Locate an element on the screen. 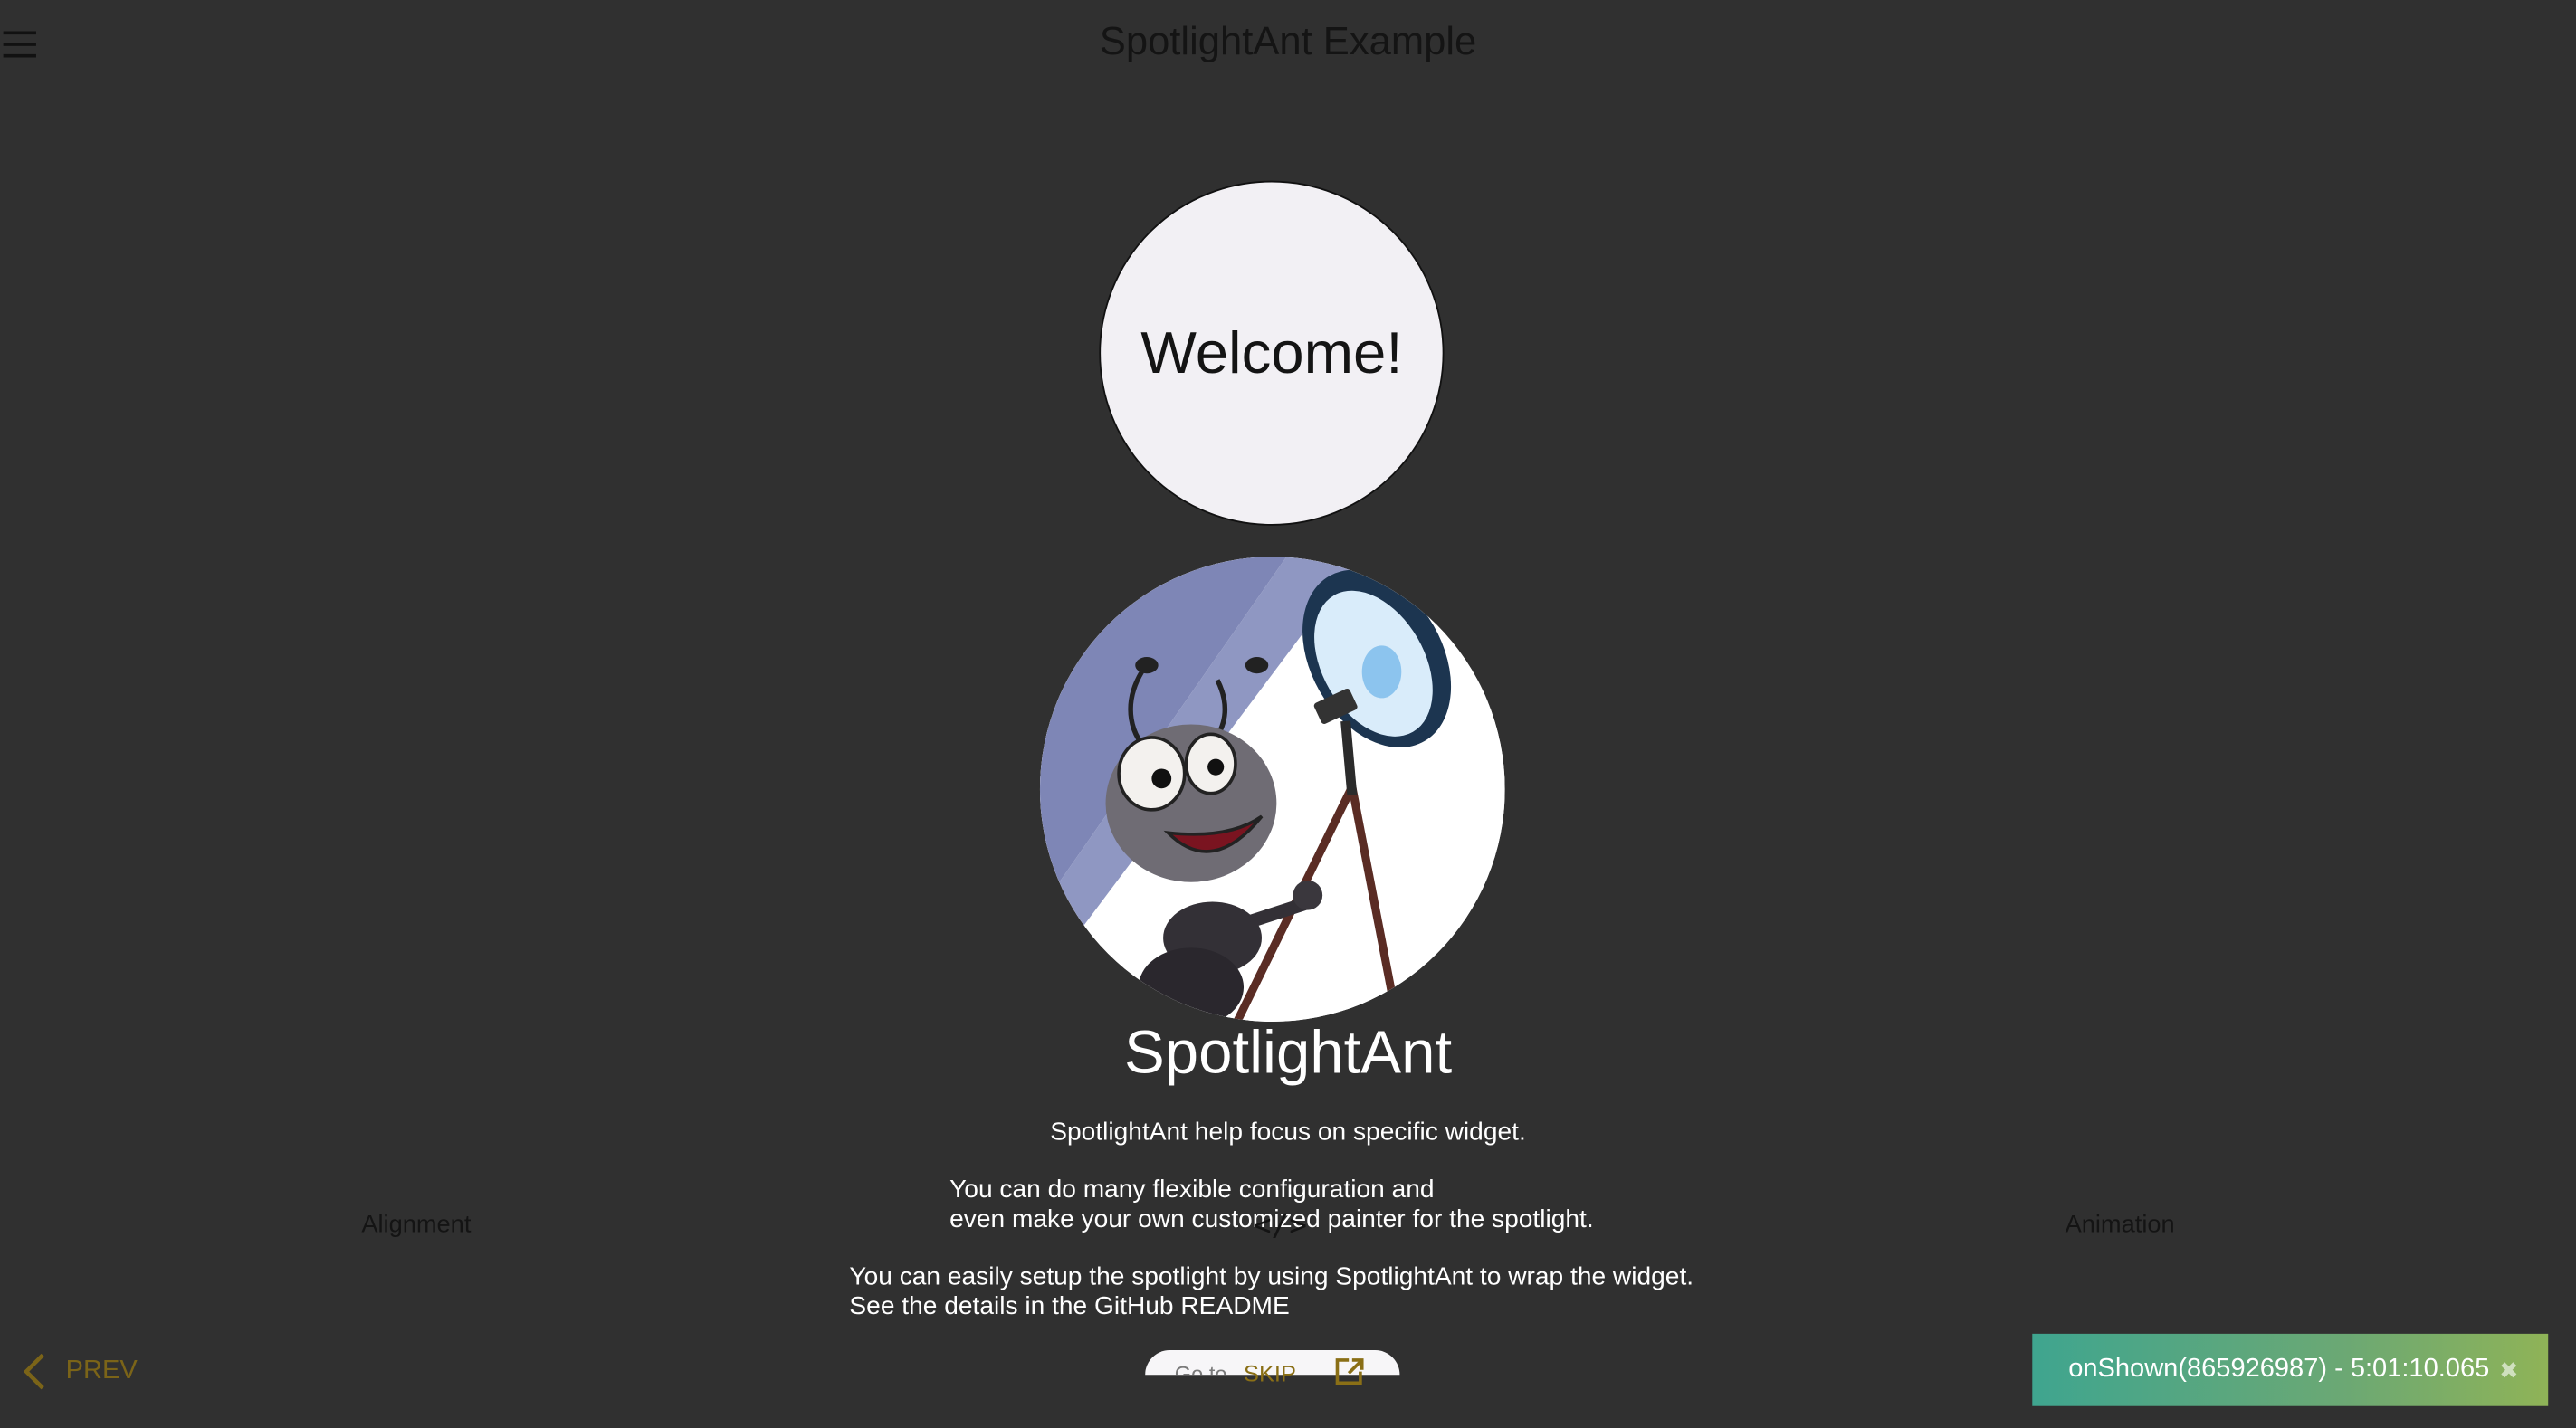  code-icon: </> is located at coordinates (1280, 1226).